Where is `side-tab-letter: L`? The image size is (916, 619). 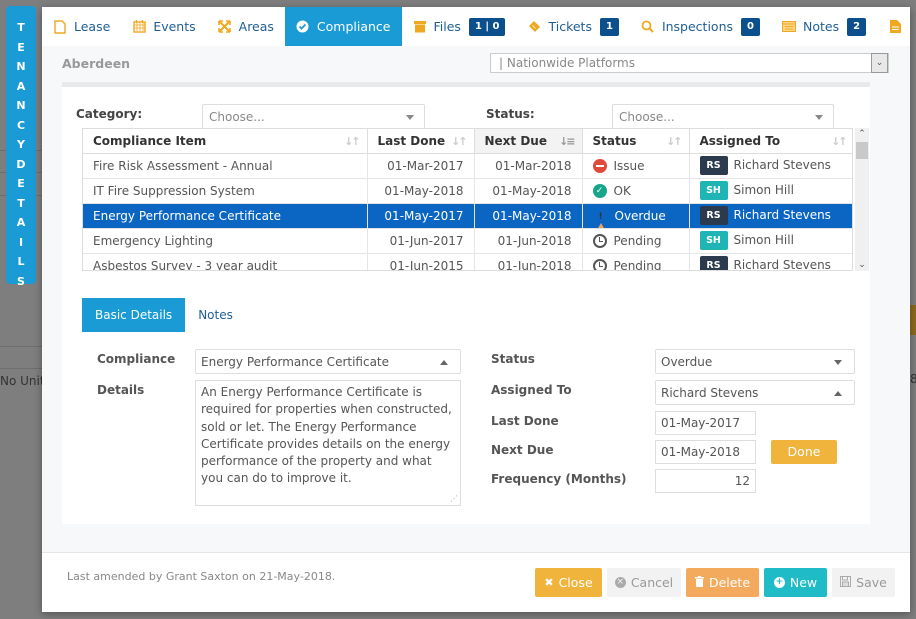 side-tab-letter: L is located at coordinates (21, 261).